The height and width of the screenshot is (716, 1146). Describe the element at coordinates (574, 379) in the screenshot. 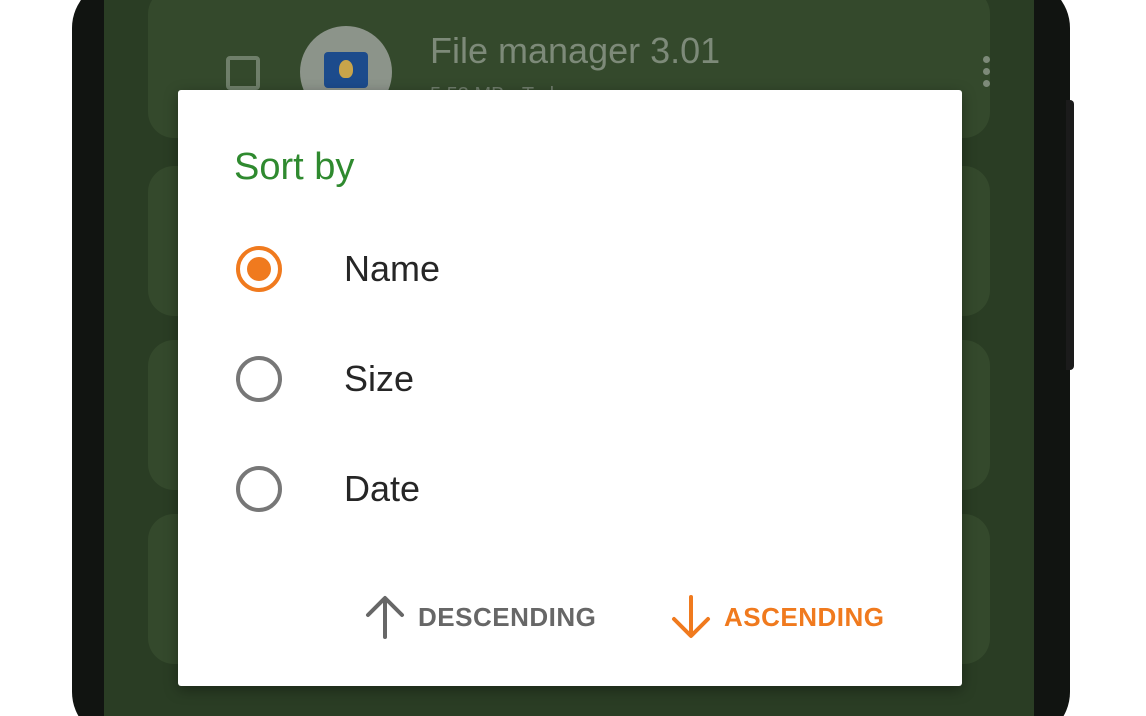

I see `sort-option-size: Size` at that location.